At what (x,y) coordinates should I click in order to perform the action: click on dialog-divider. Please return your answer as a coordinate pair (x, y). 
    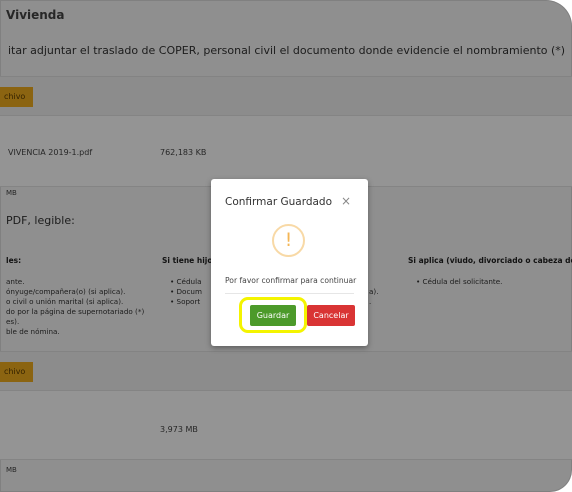
    Looking at the image, I should click on (289, 293).